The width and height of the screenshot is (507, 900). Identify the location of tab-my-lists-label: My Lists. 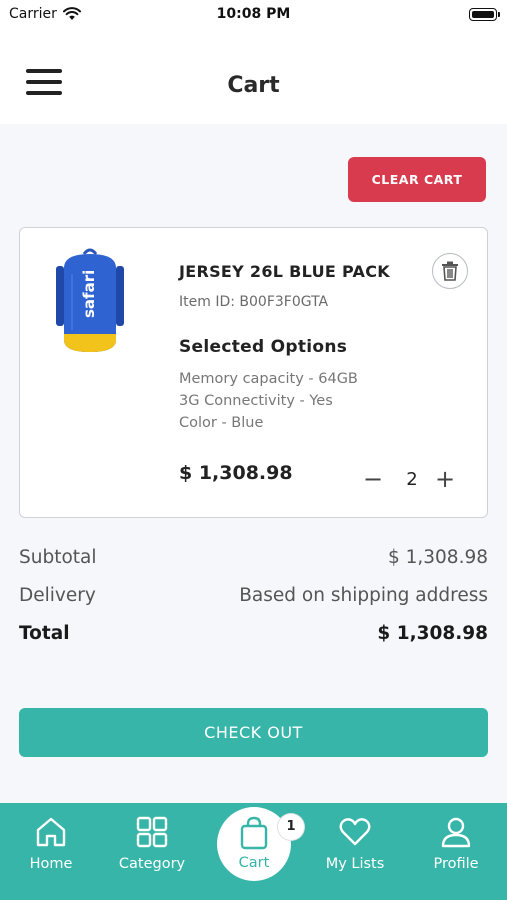
(355, 864).